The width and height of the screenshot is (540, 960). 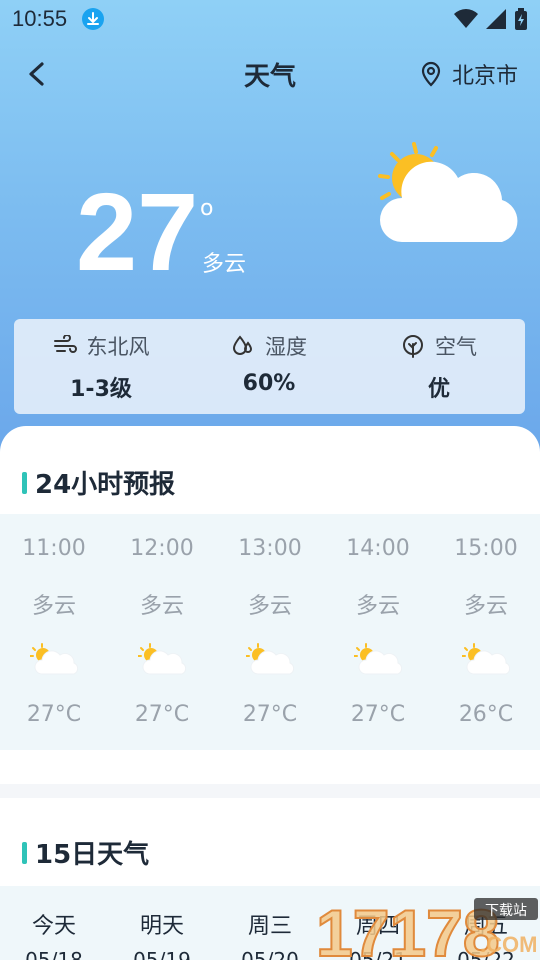 I want to click on humidity-detail: 湿度 60%, so click(x=269, y=363).